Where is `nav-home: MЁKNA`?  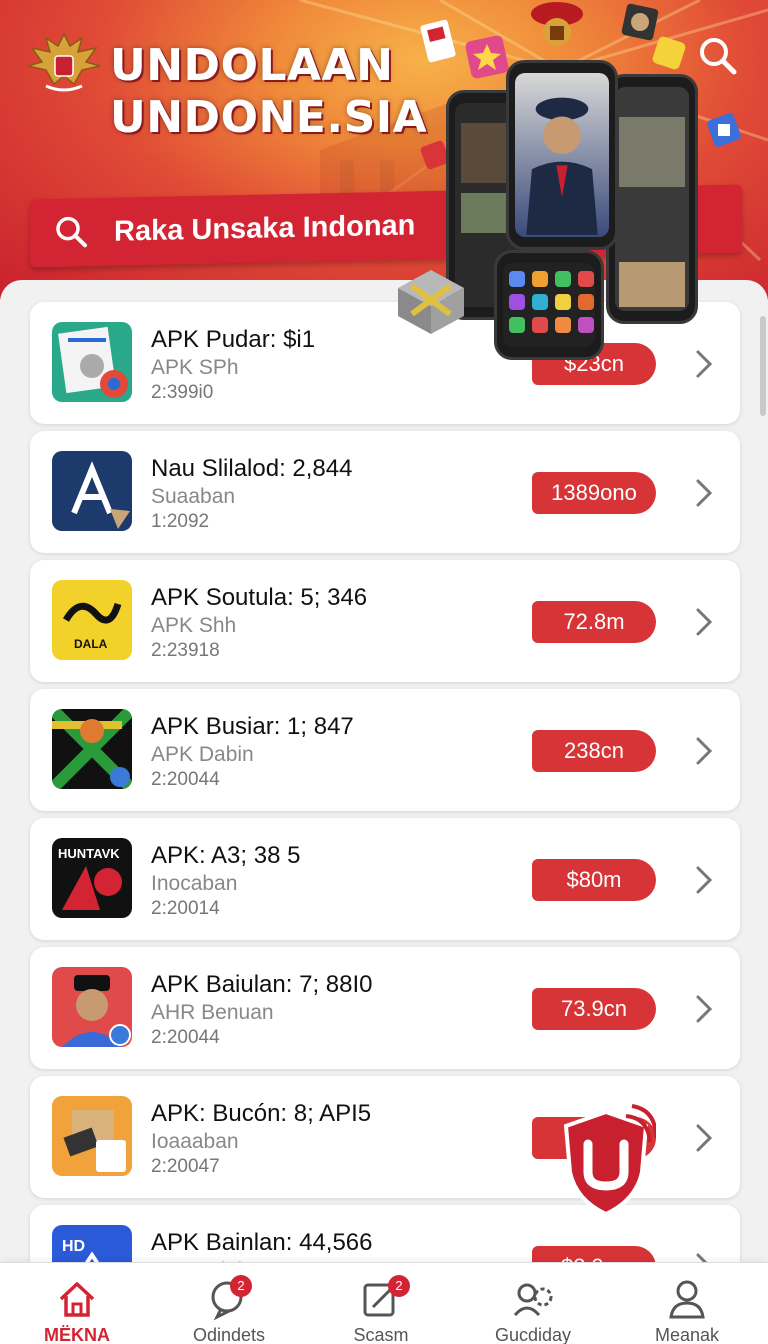
nav-home: MЁKNA is located at coordinates (77, 1303).